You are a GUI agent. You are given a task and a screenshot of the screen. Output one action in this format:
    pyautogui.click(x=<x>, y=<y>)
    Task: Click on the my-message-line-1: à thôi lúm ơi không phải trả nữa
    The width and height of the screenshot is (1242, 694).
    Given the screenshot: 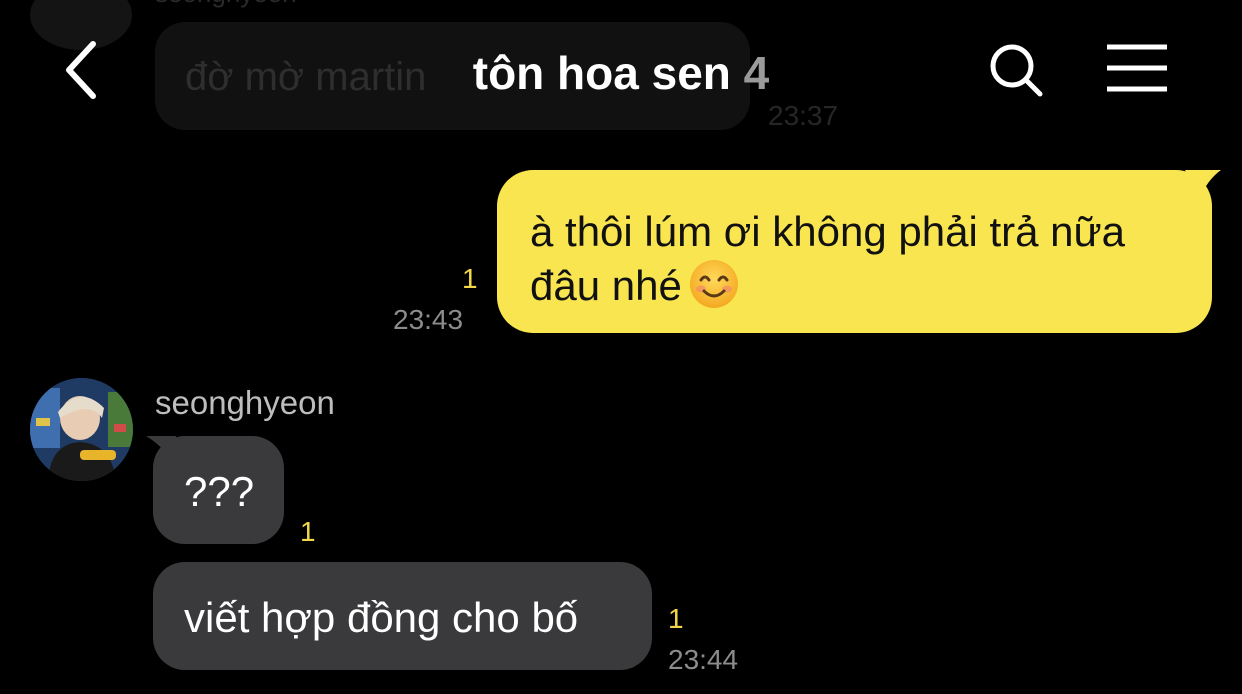 What is the action you would take?
    pyautogui.click(x=827, y=231)
    